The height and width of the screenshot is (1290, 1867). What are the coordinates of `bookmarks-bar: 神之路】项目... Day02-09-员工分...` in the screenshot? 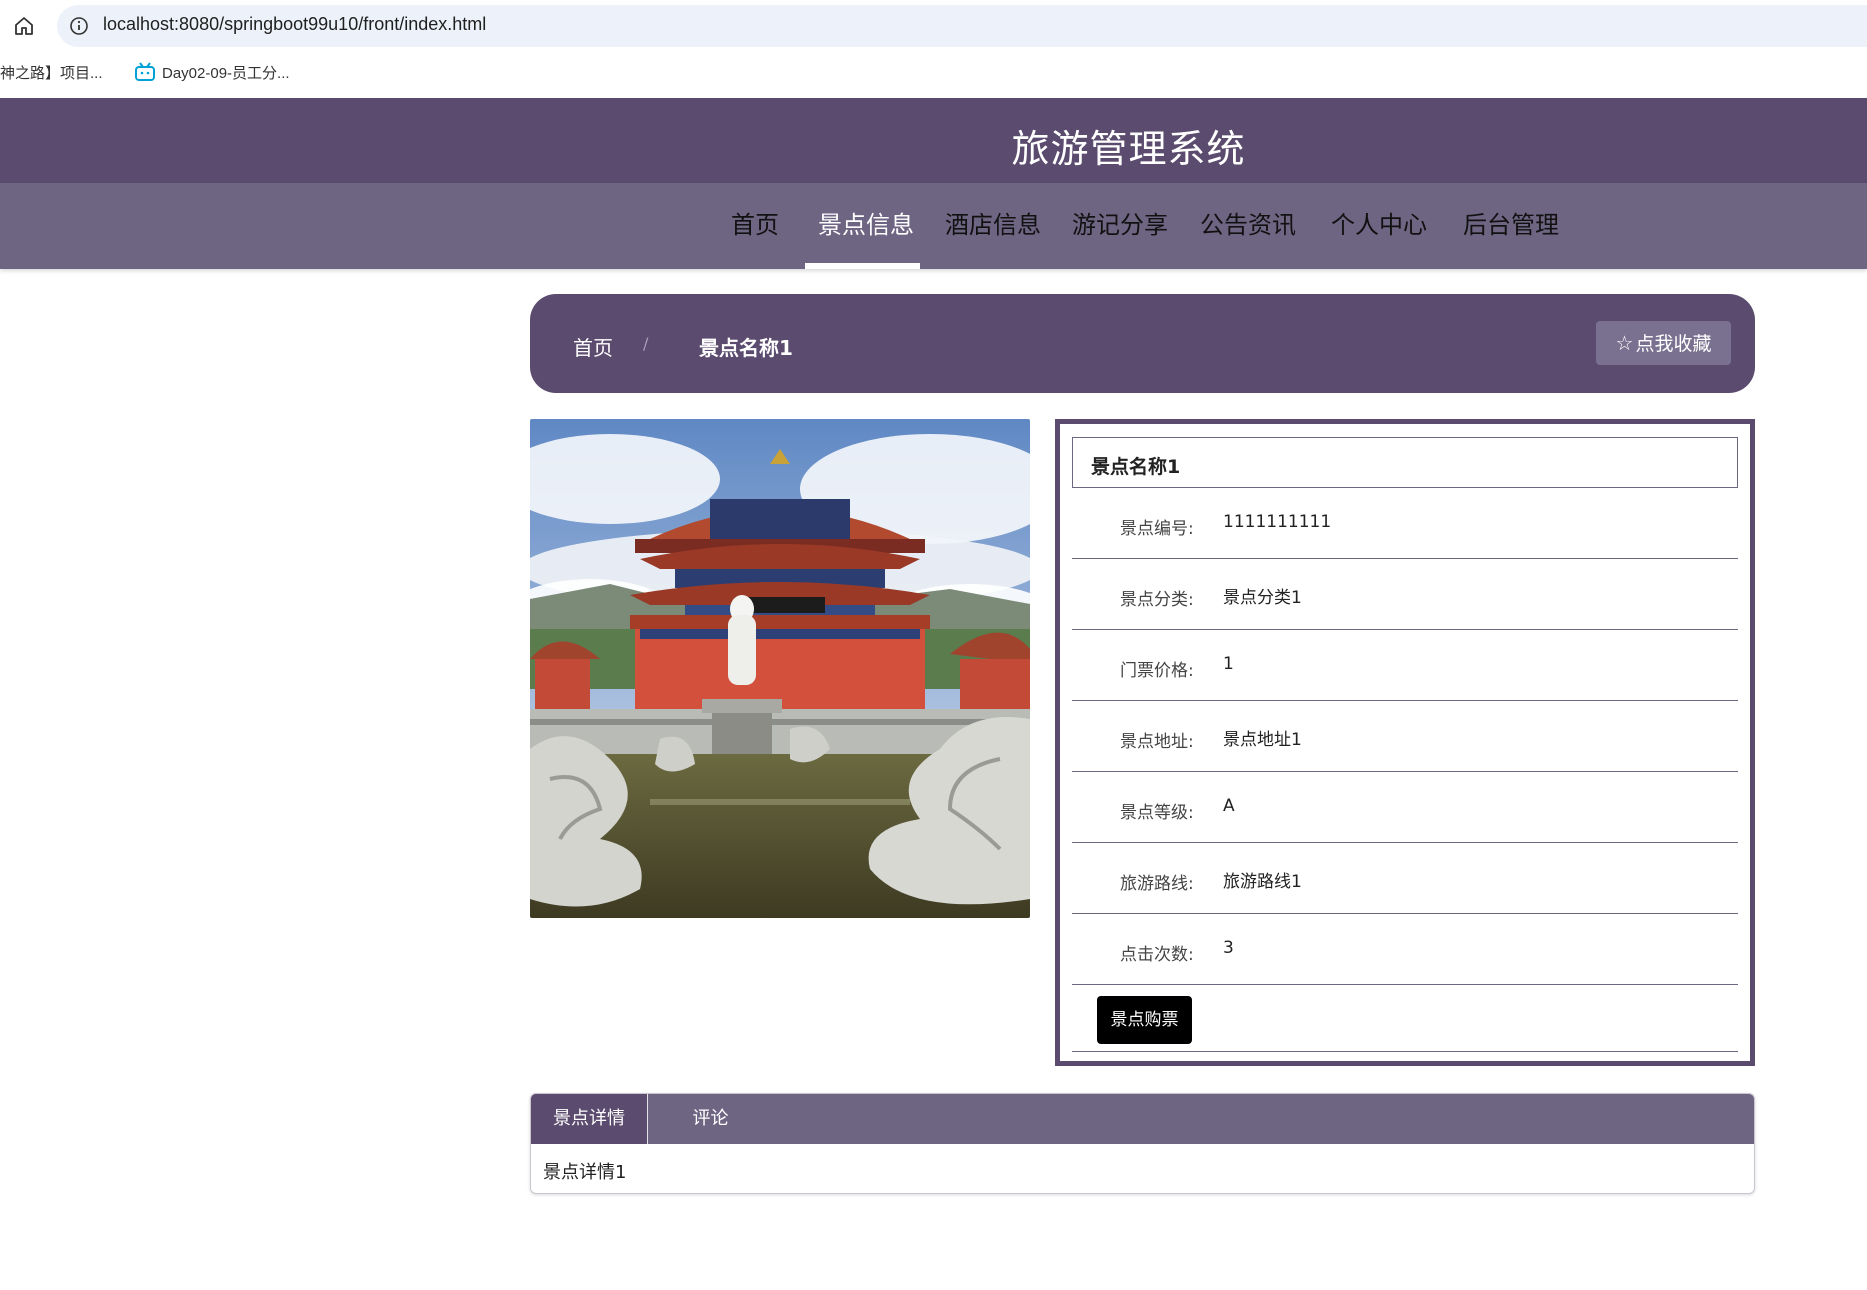 It's located at (933, 73).